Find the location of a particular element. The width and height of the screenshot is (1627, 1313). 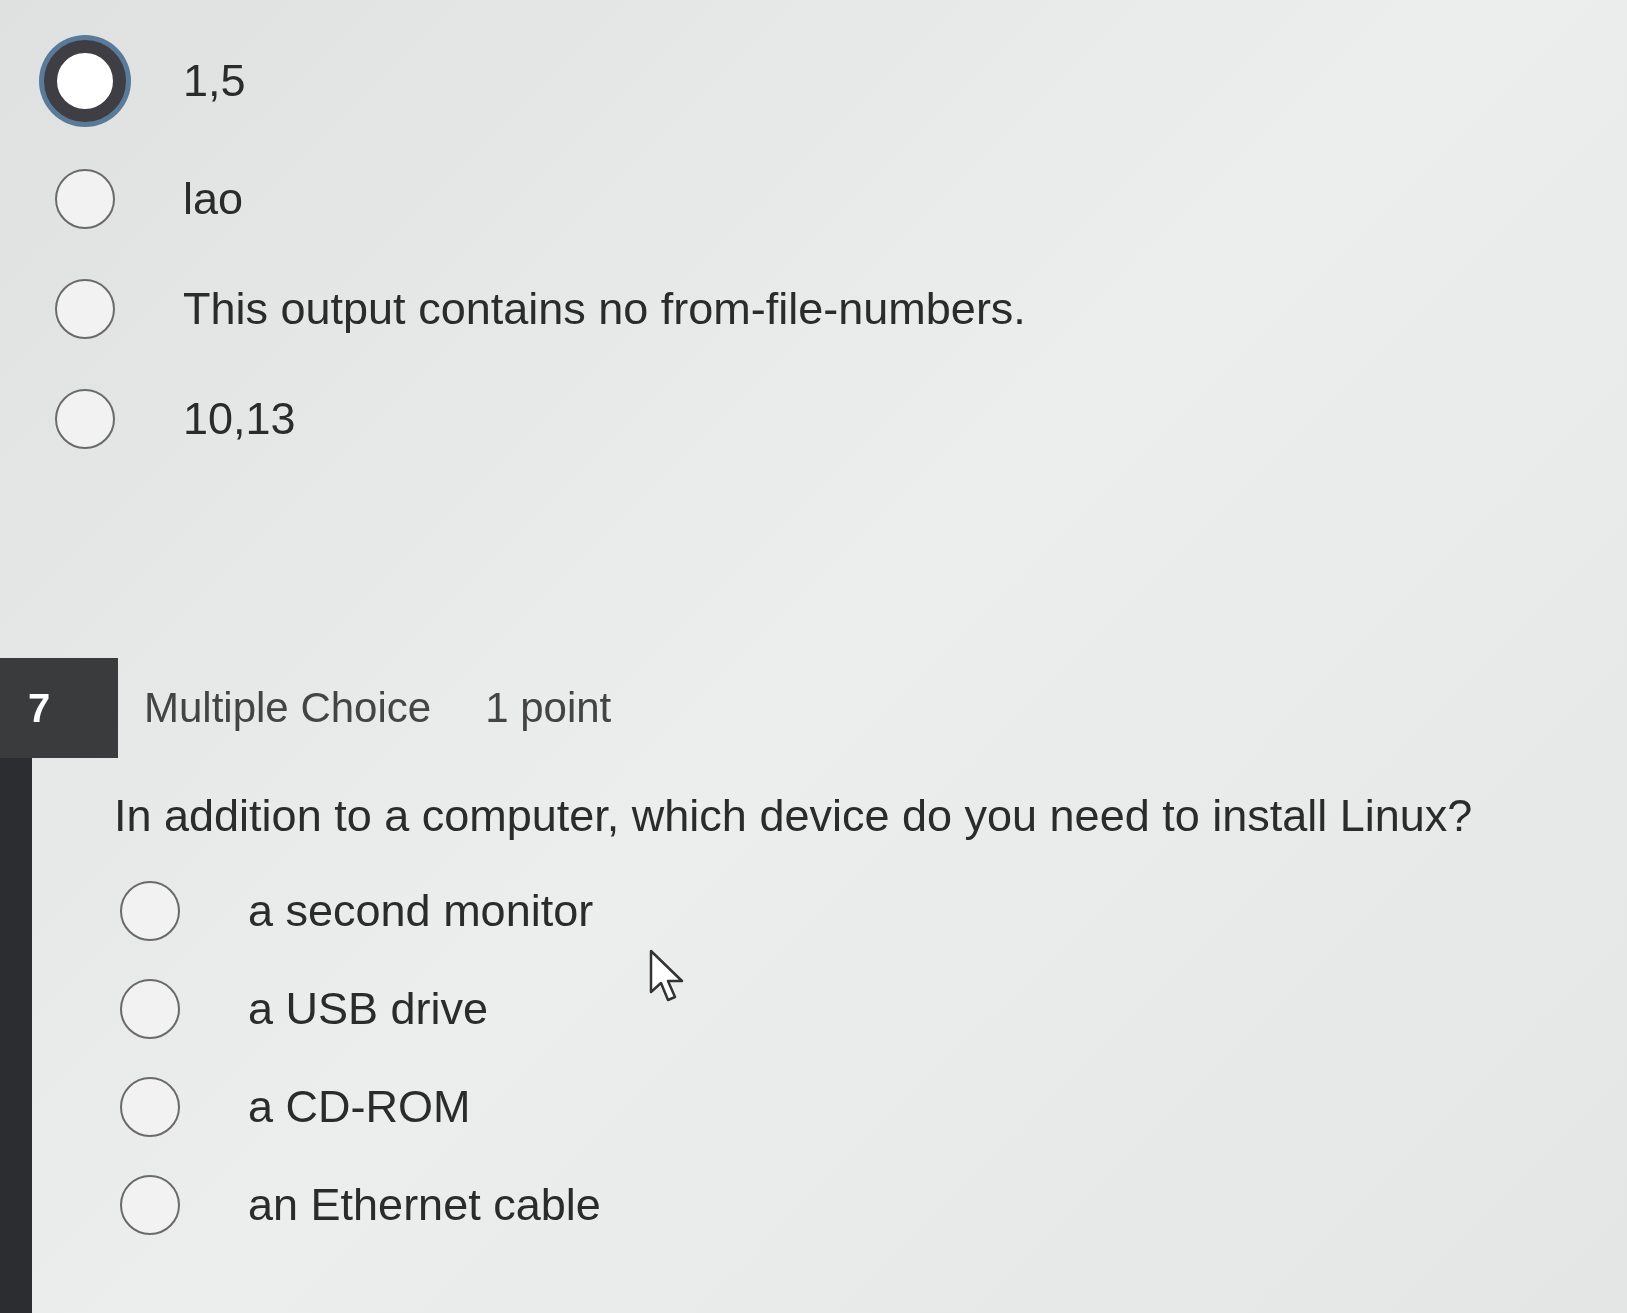

question-number: 7 is located at coordinates (59, 708).